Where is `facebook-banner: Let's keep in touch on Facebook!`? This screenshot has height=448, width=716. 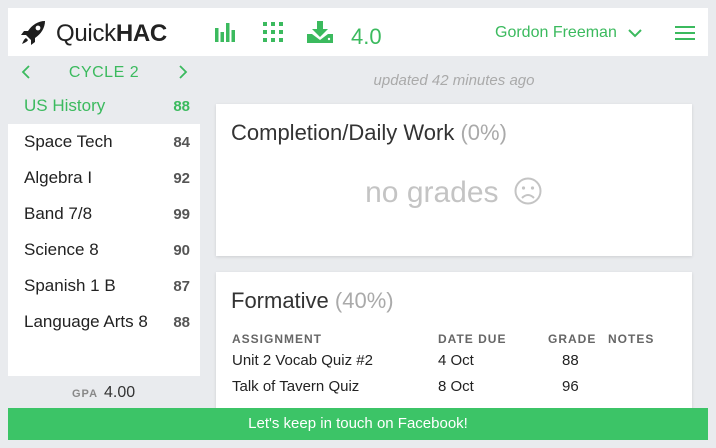 facebook-banner: Let's keep in touch on Facebook! is located at coordinates (358, 424).